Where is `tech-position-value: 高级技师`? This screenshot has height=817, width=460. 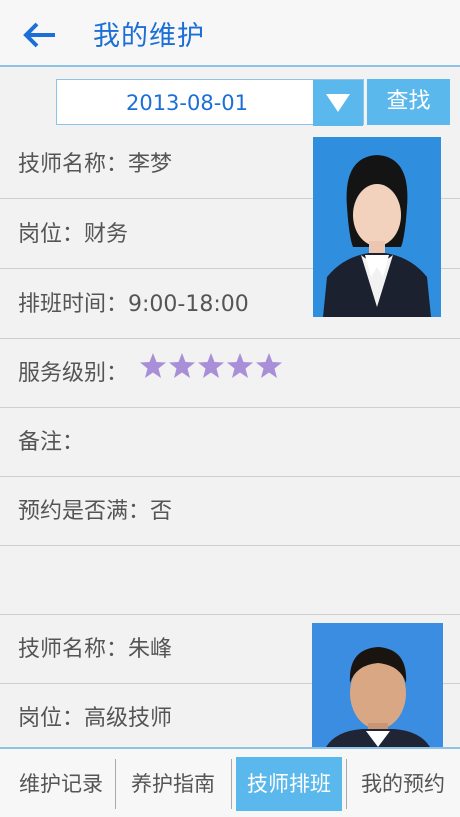 tech-position-value: 高级技师 is located at coordinates (128, 718).